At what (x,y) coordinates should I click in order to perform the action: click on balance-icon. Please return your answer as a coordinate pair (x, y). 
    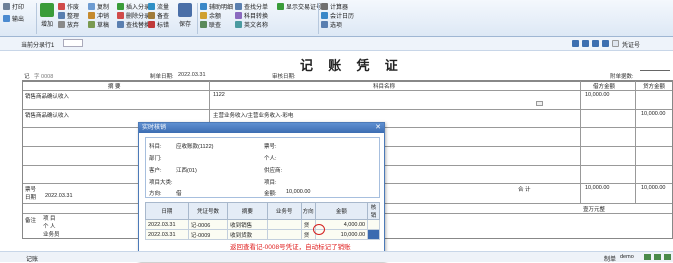
    Looking at the image, I should click on (203, 15).